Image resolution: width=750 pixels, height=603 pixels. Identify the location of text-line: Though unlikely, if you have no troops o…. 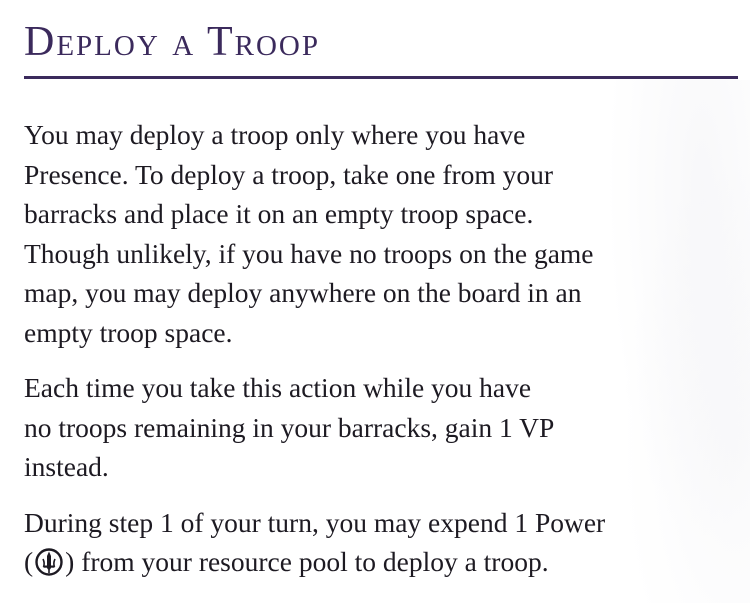
(309, 253).